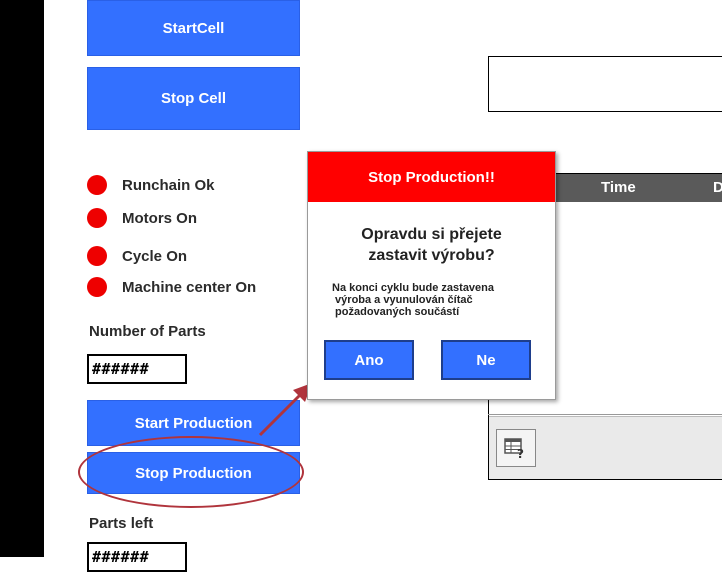  I want to click on highlight-ellipse, so click(191, 472).